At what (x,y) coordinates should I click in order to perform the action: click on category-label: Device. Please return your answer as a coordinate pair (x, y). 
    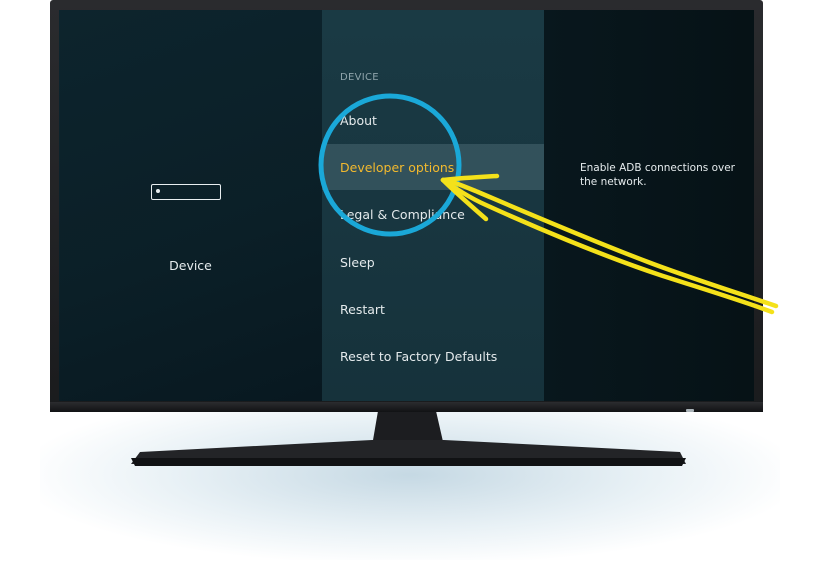
    Looking at the image, I should click on (190, 265).